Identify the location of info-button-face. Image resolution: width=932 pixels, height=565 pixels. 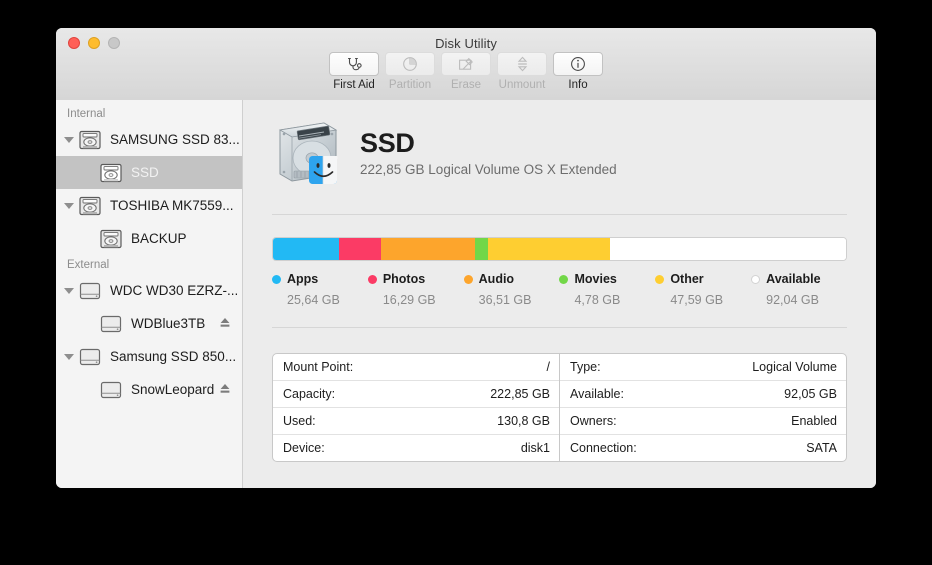
(578, 64).